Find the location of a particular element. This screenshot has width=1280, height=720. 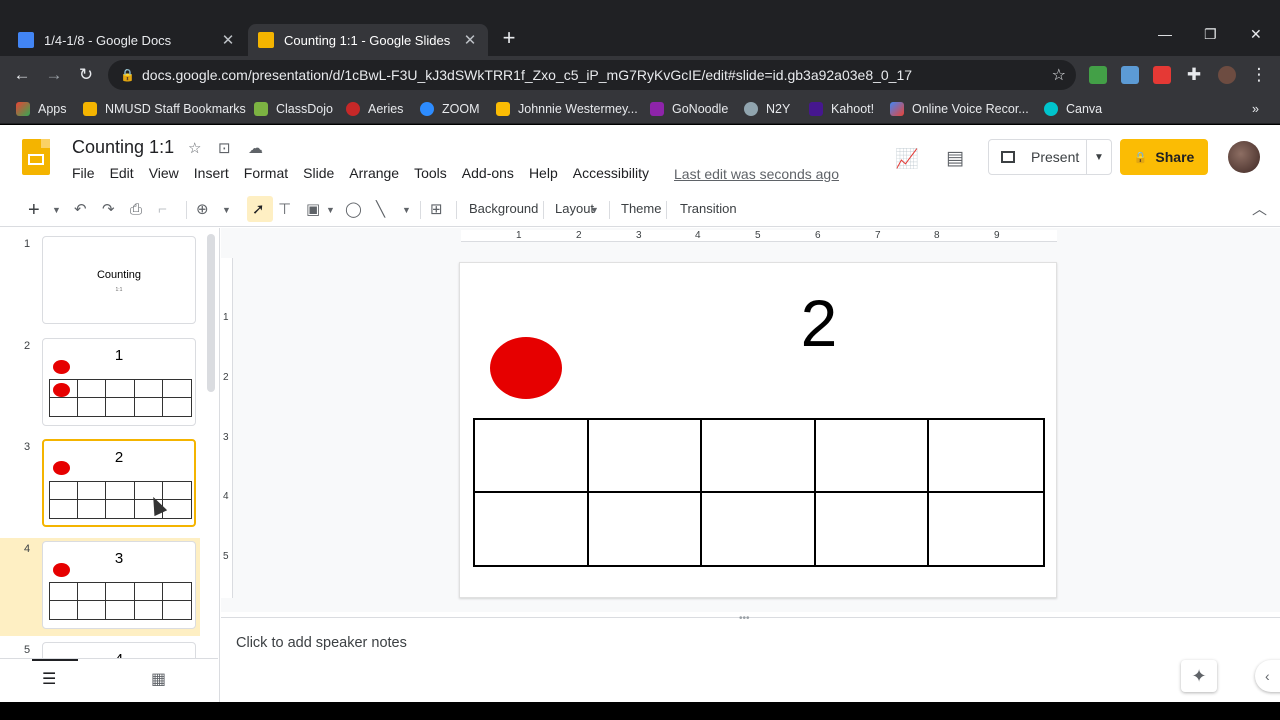

present-button: Present ▼ is located at coordinates (1050, 157).